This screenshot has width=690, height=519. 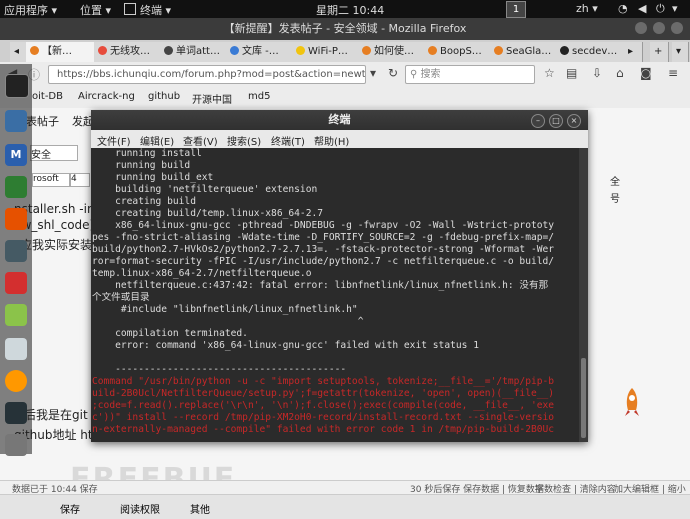 I want to click on notes-icon, so click(x=16, y=315).